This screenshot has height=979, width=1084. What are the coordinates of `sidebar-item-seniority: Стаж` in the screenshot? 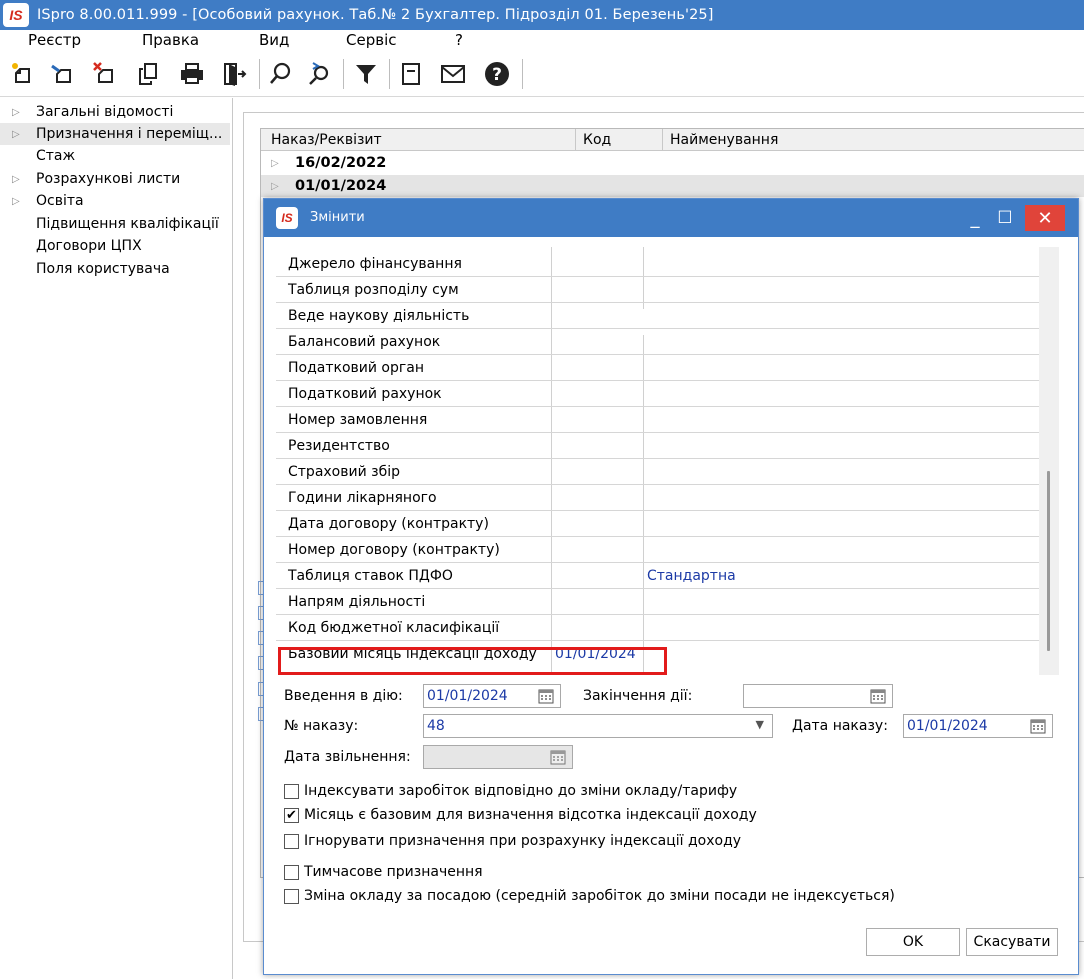 It's located at (115, 156).